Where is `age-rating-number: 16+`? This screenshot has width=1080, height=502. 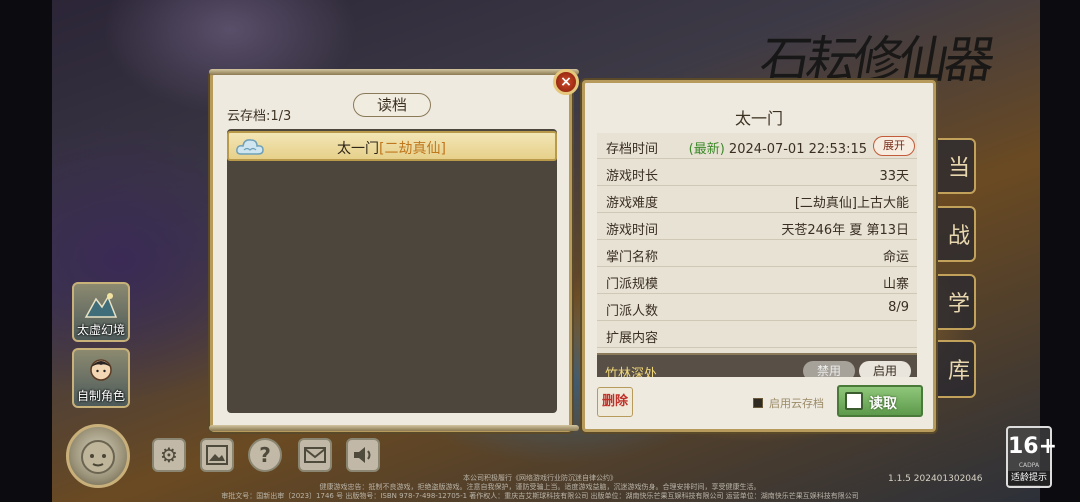
age-rating-number: 16+ is located at coordinates (1033, 446).